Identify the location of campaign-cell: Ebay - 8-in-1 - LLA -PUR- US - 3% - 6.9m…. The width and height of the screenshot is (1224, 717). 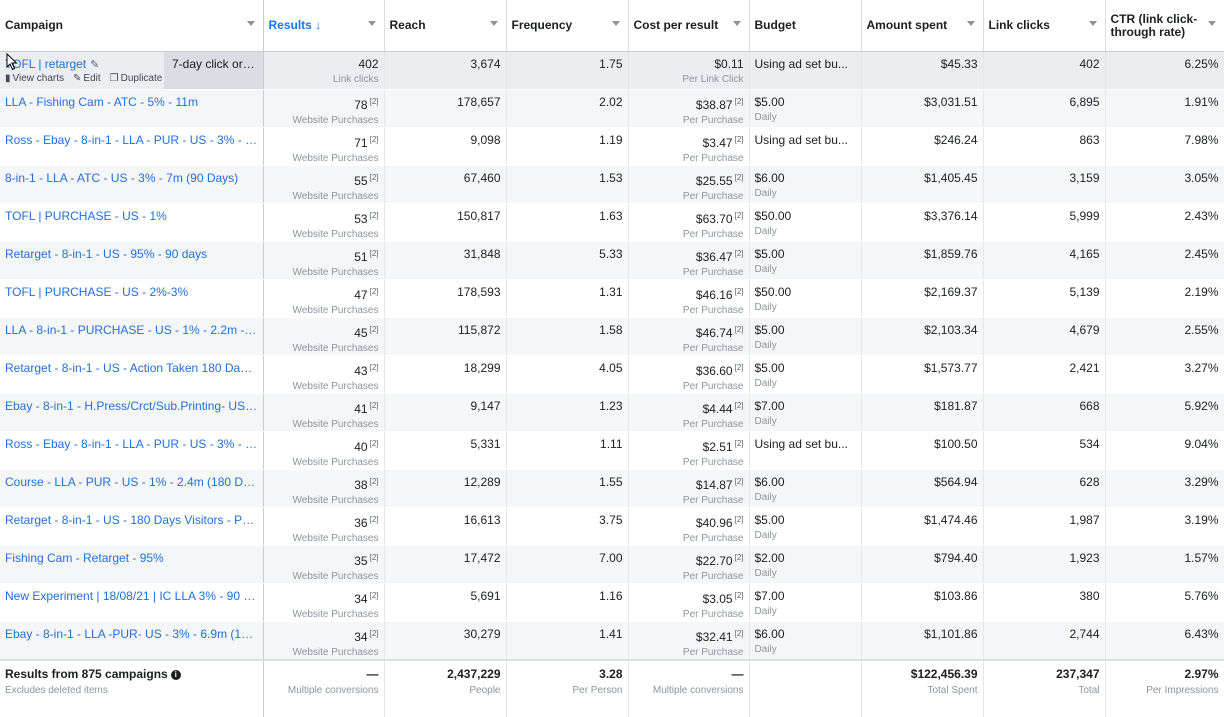
(132, 641).